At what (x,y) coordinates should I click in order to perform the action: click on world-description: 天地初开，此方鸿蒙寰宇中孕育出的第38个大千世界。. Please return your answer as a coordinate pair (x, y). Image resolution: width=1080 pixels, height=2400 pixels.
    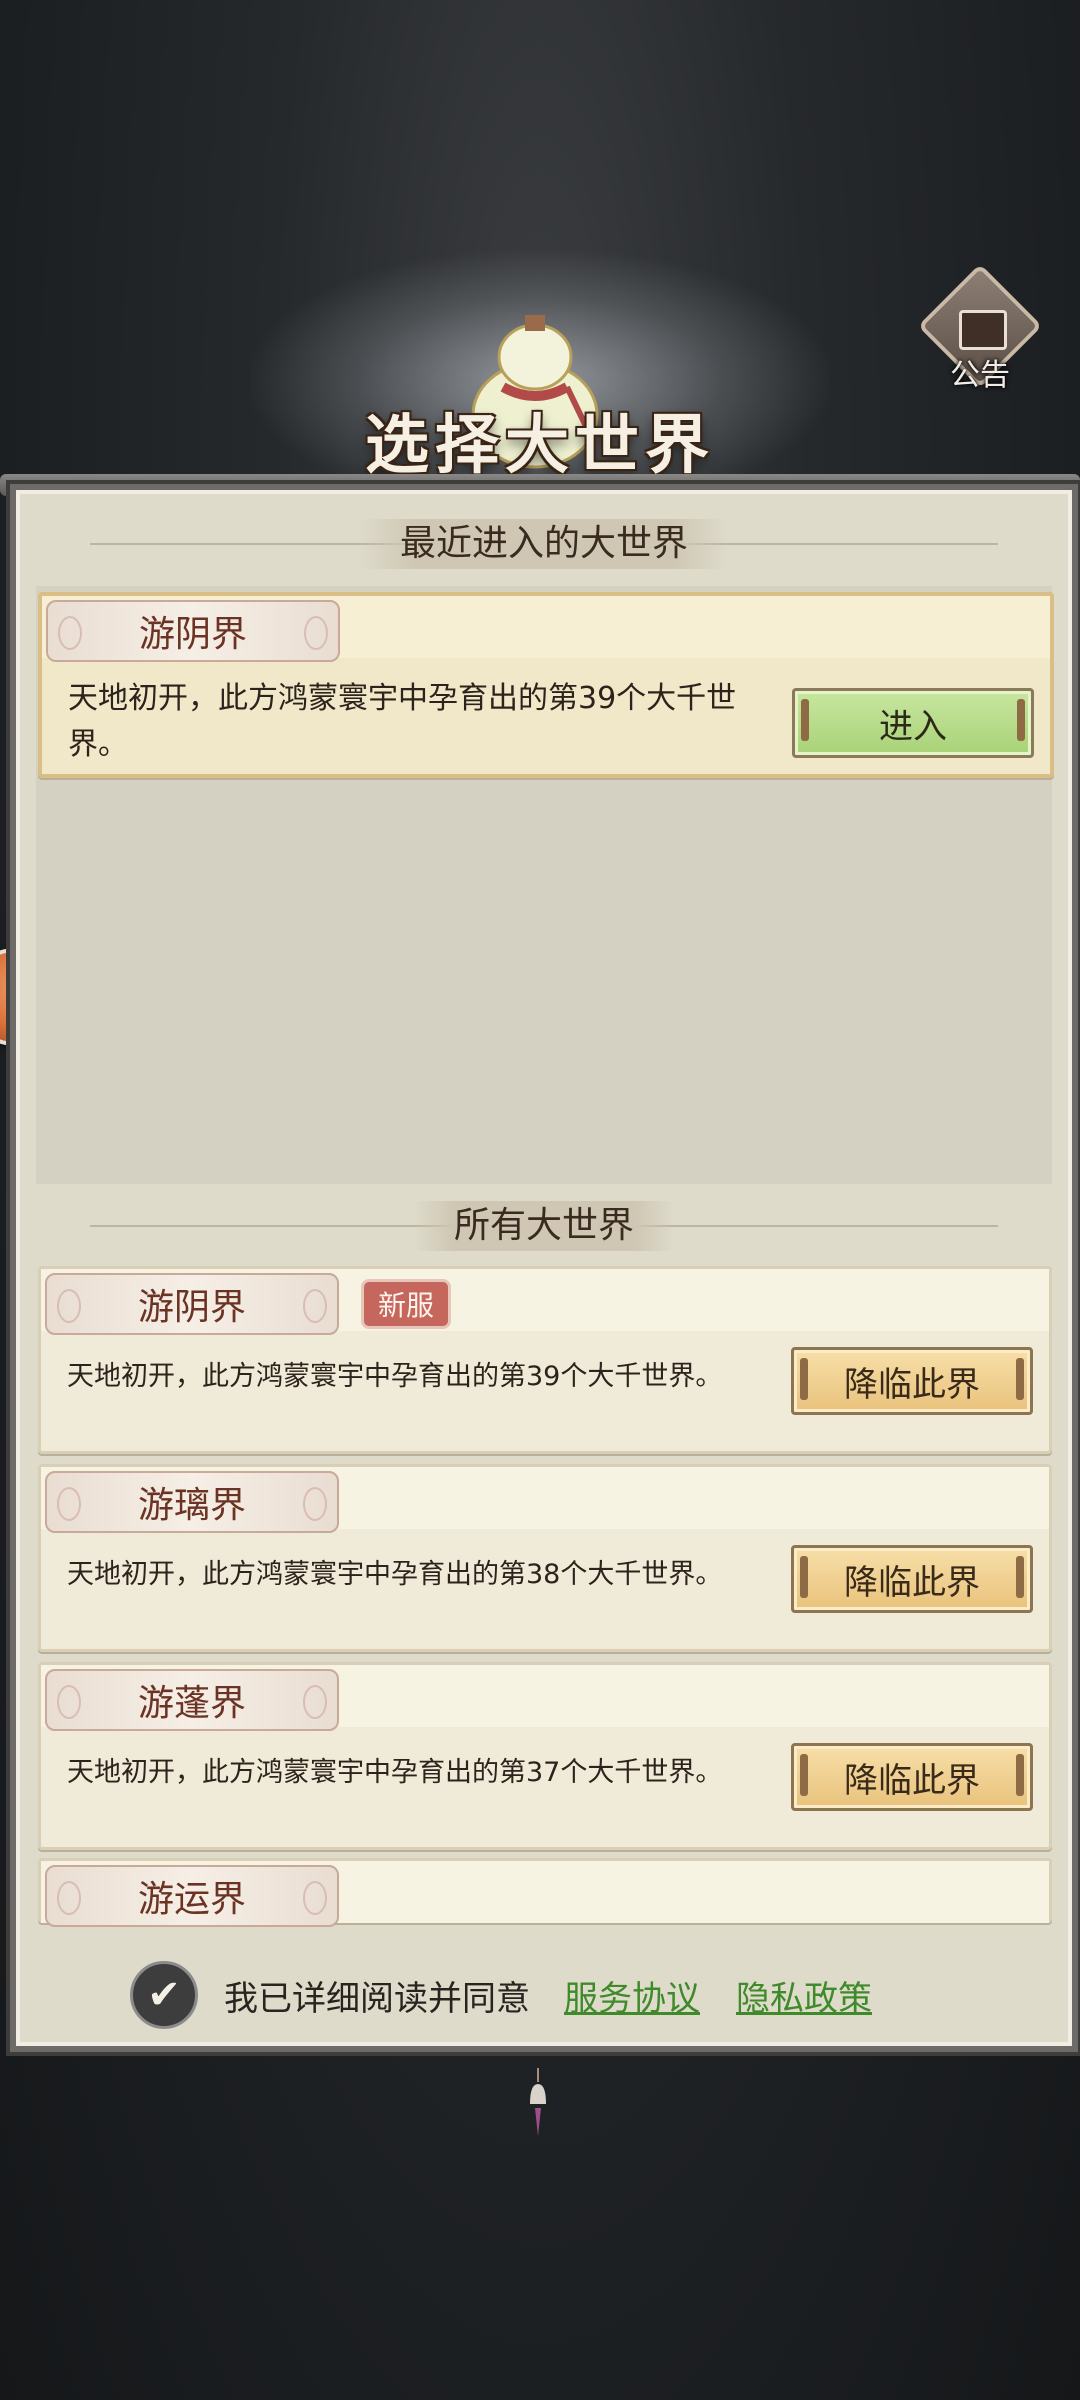
    Looking at the image, I should click on (395, 1574).